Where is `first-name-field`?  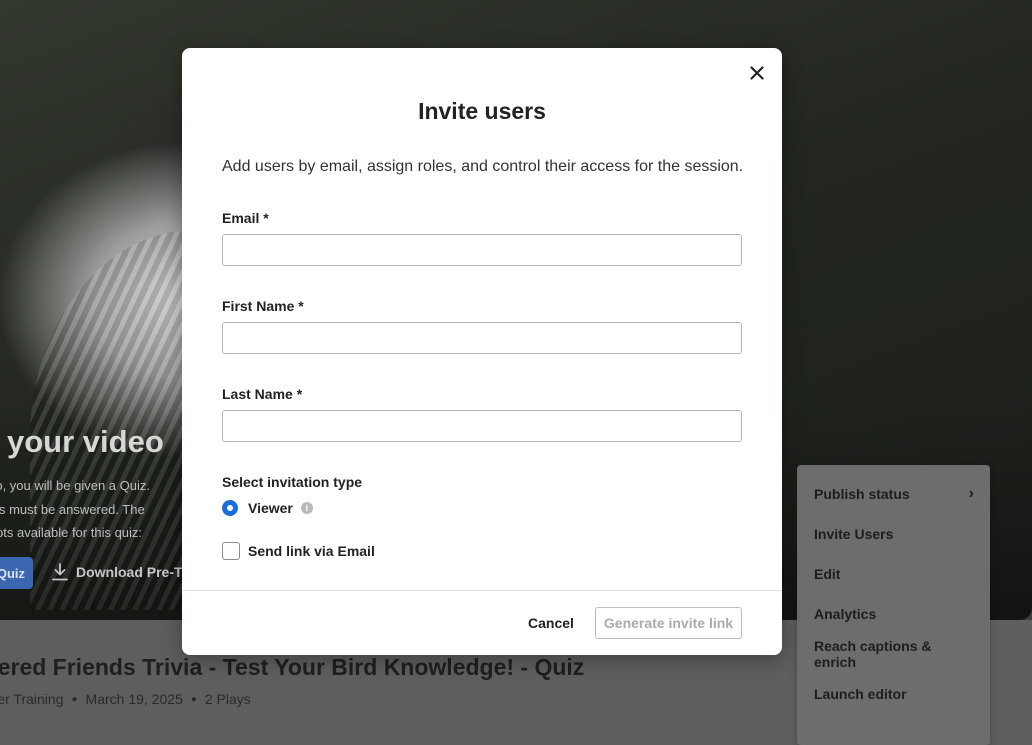 first-name-field is located at coordinates (482, 338).